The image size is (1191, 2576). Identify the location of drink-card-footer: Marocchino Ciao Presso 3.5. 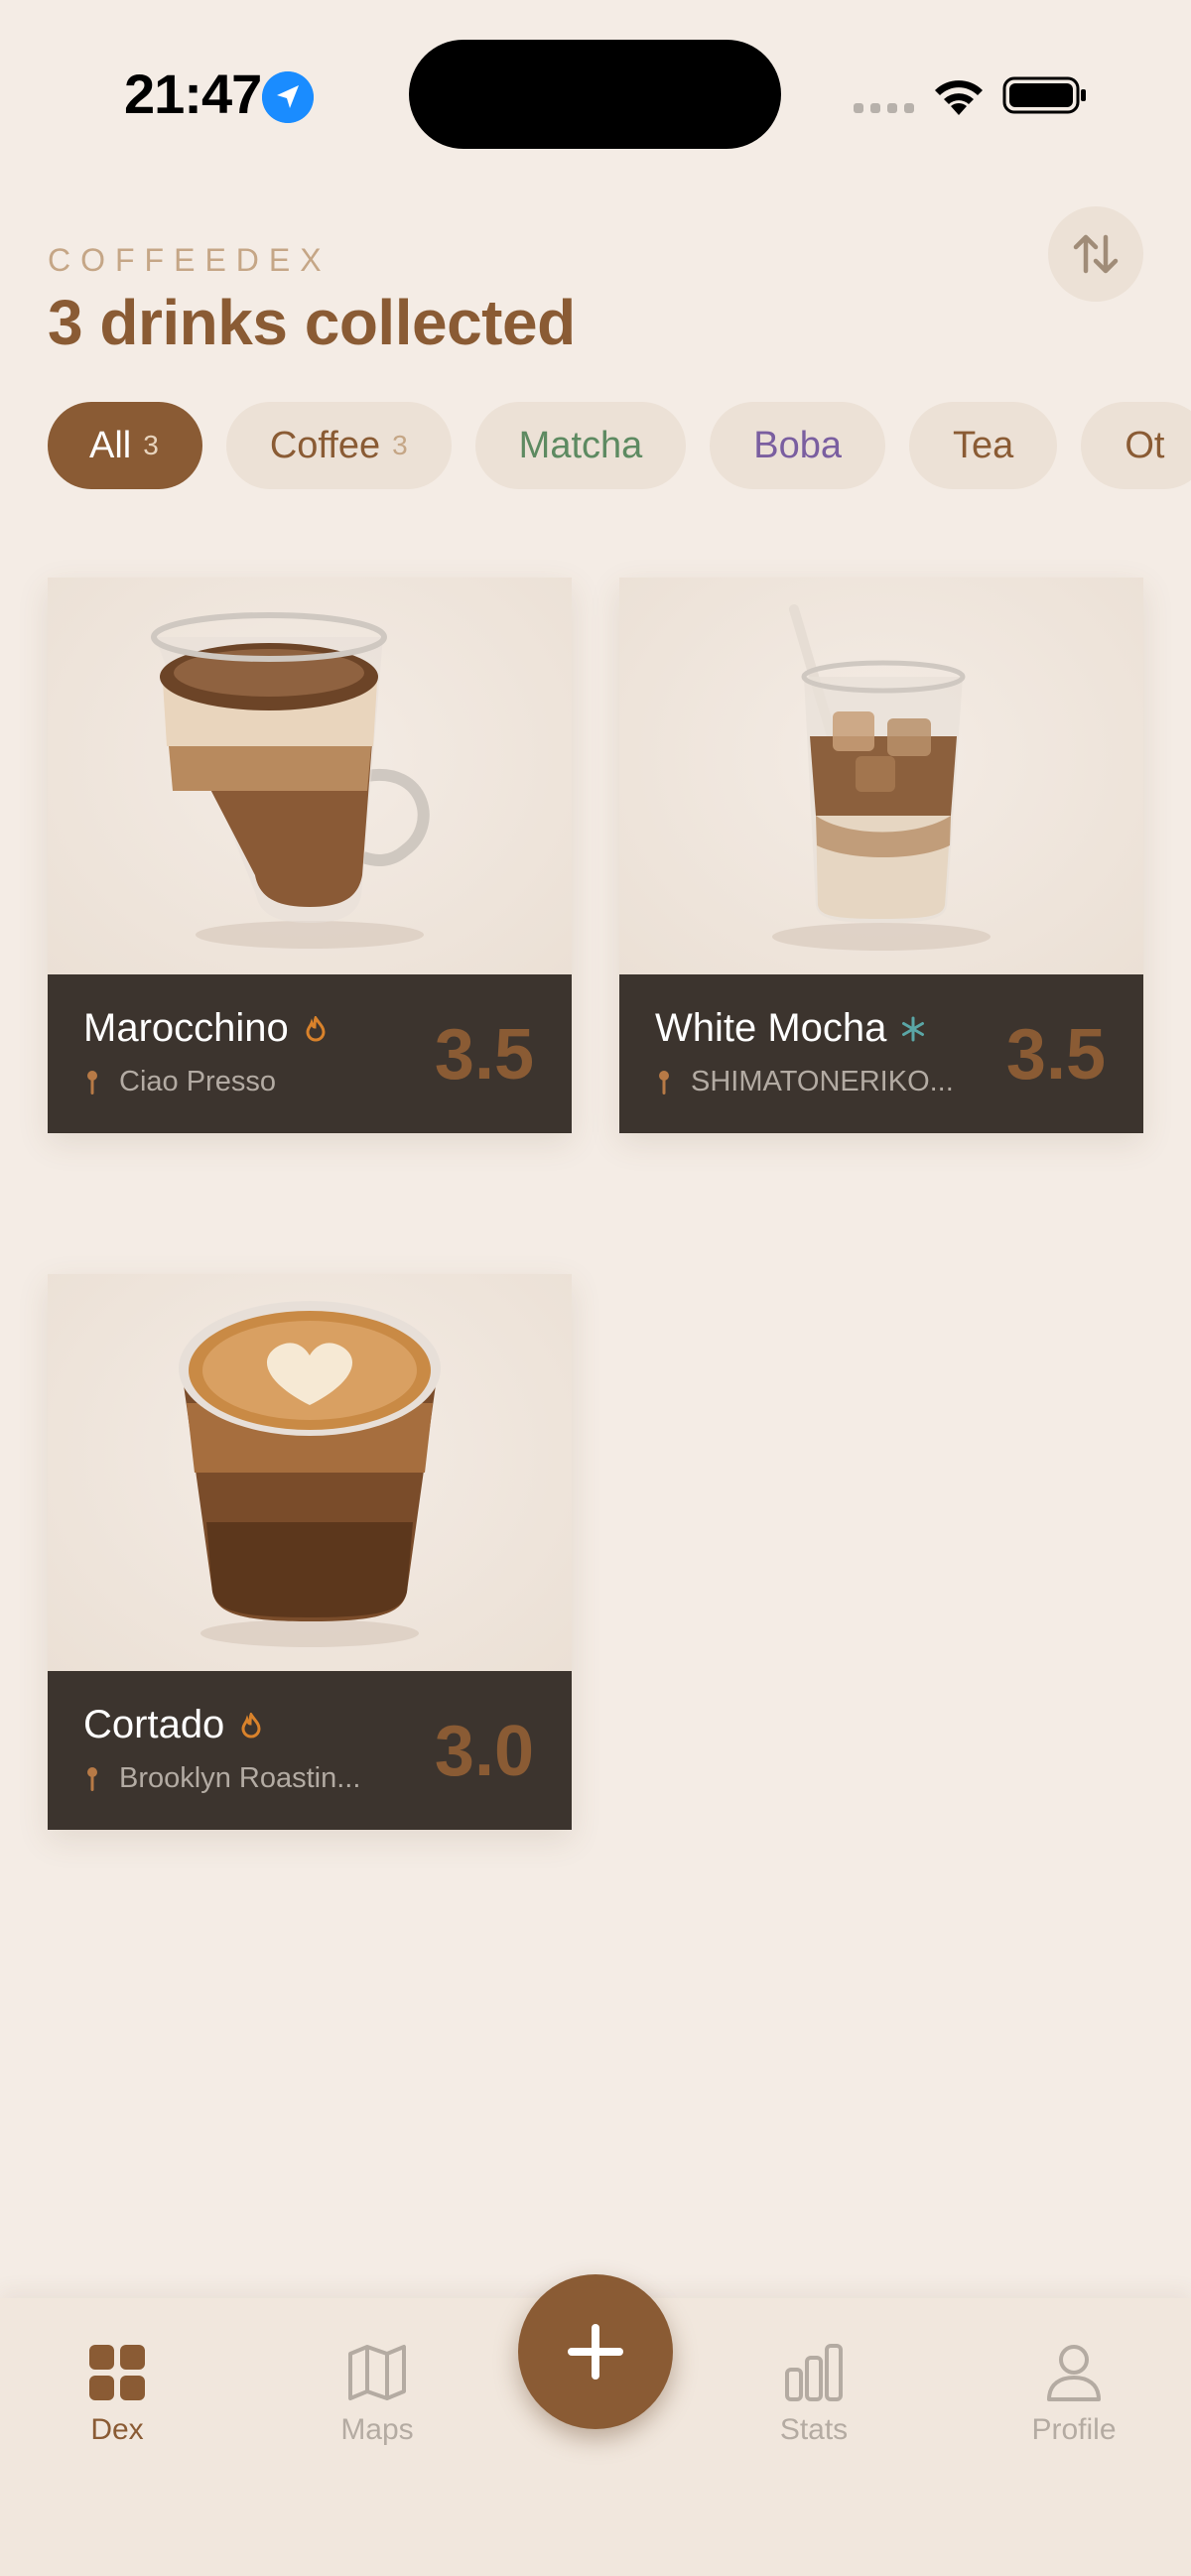
(310, 1053).